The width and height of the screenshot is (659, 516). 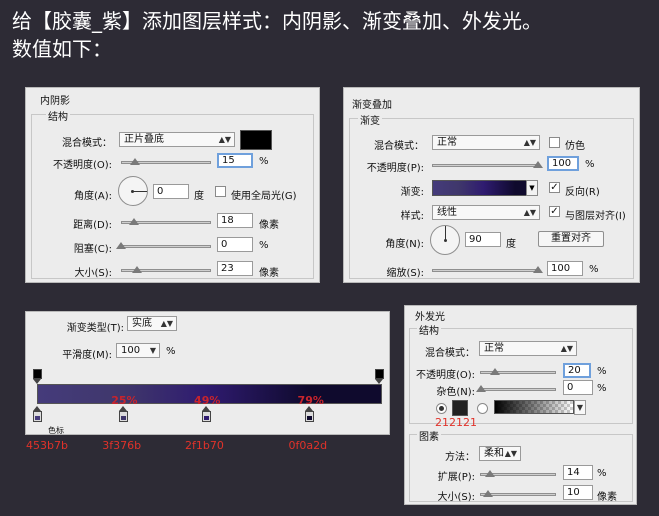 I want to click on gradient-overlay-opacity-thumb, so click(x=538, y=164).